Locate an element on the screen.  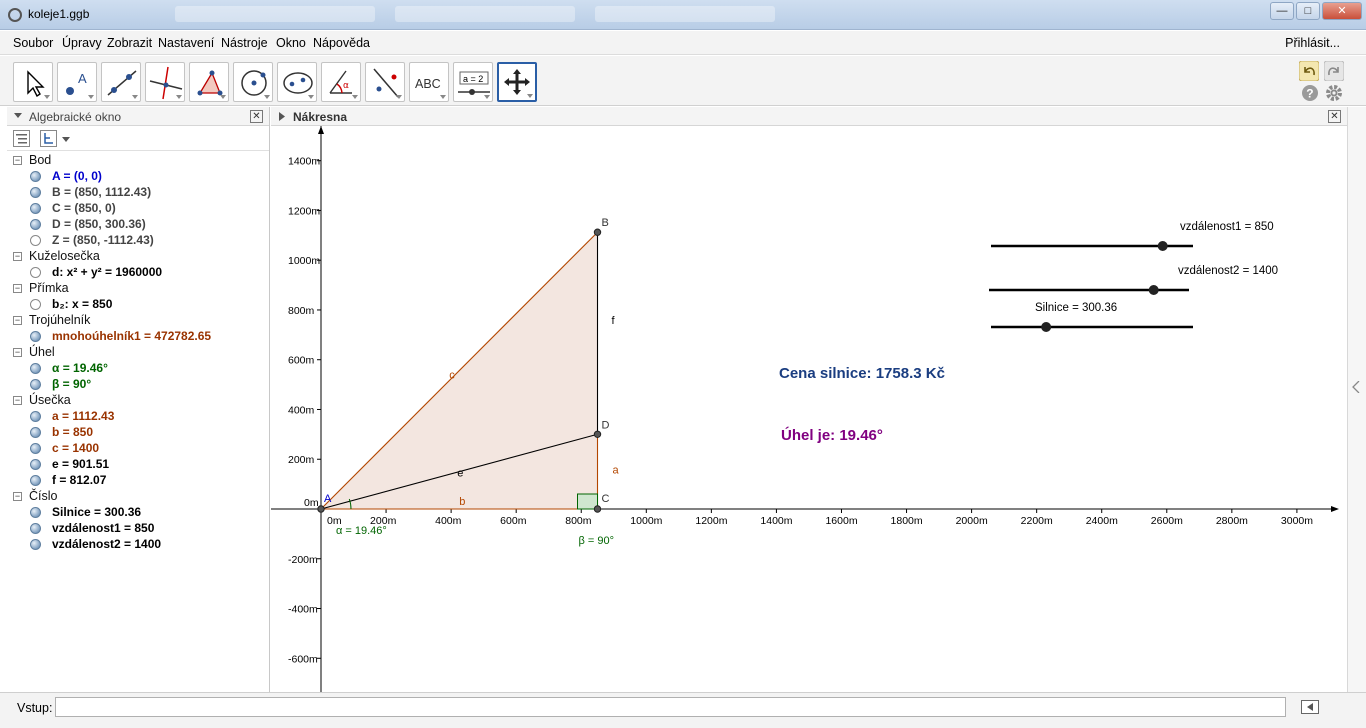
x-tick-label: 1600m is located at coordinates (841, 521).